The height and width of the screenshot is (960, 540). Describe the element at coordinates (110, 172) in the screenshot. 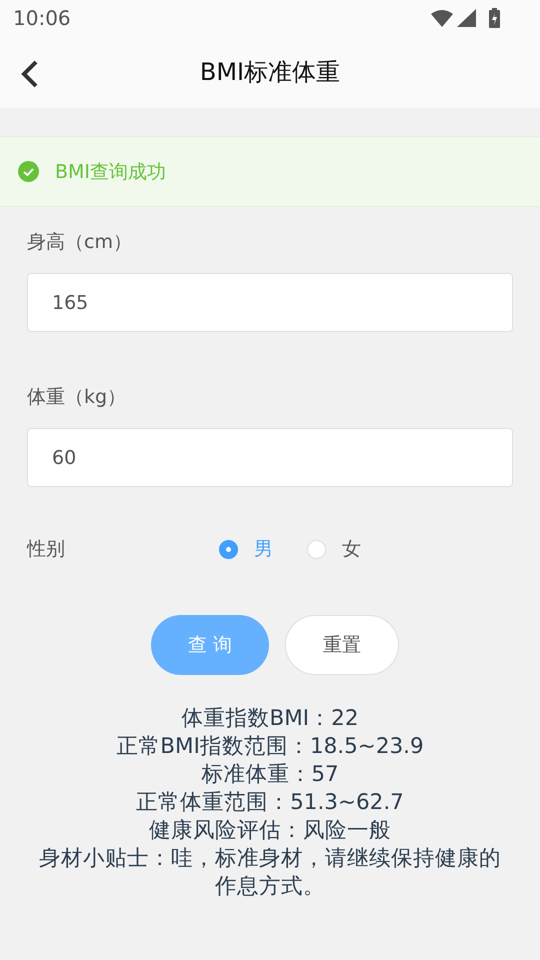

I see `success-message: BMI查询成功` at that location.